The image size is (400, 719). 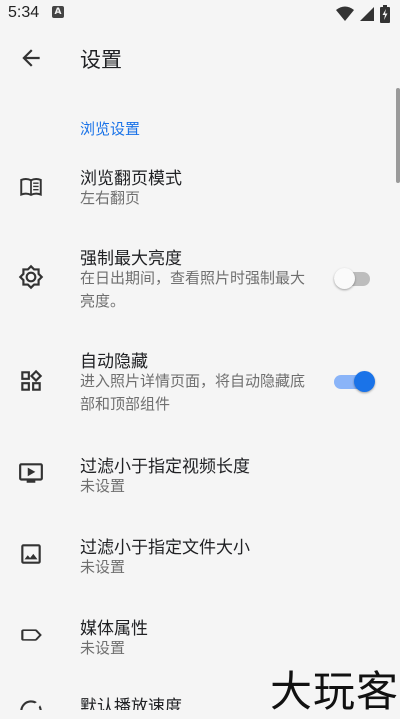 I want to click on setting-filter-video-length: 过滤小于指定视频长度 未设置, so click(x=200, y=475).